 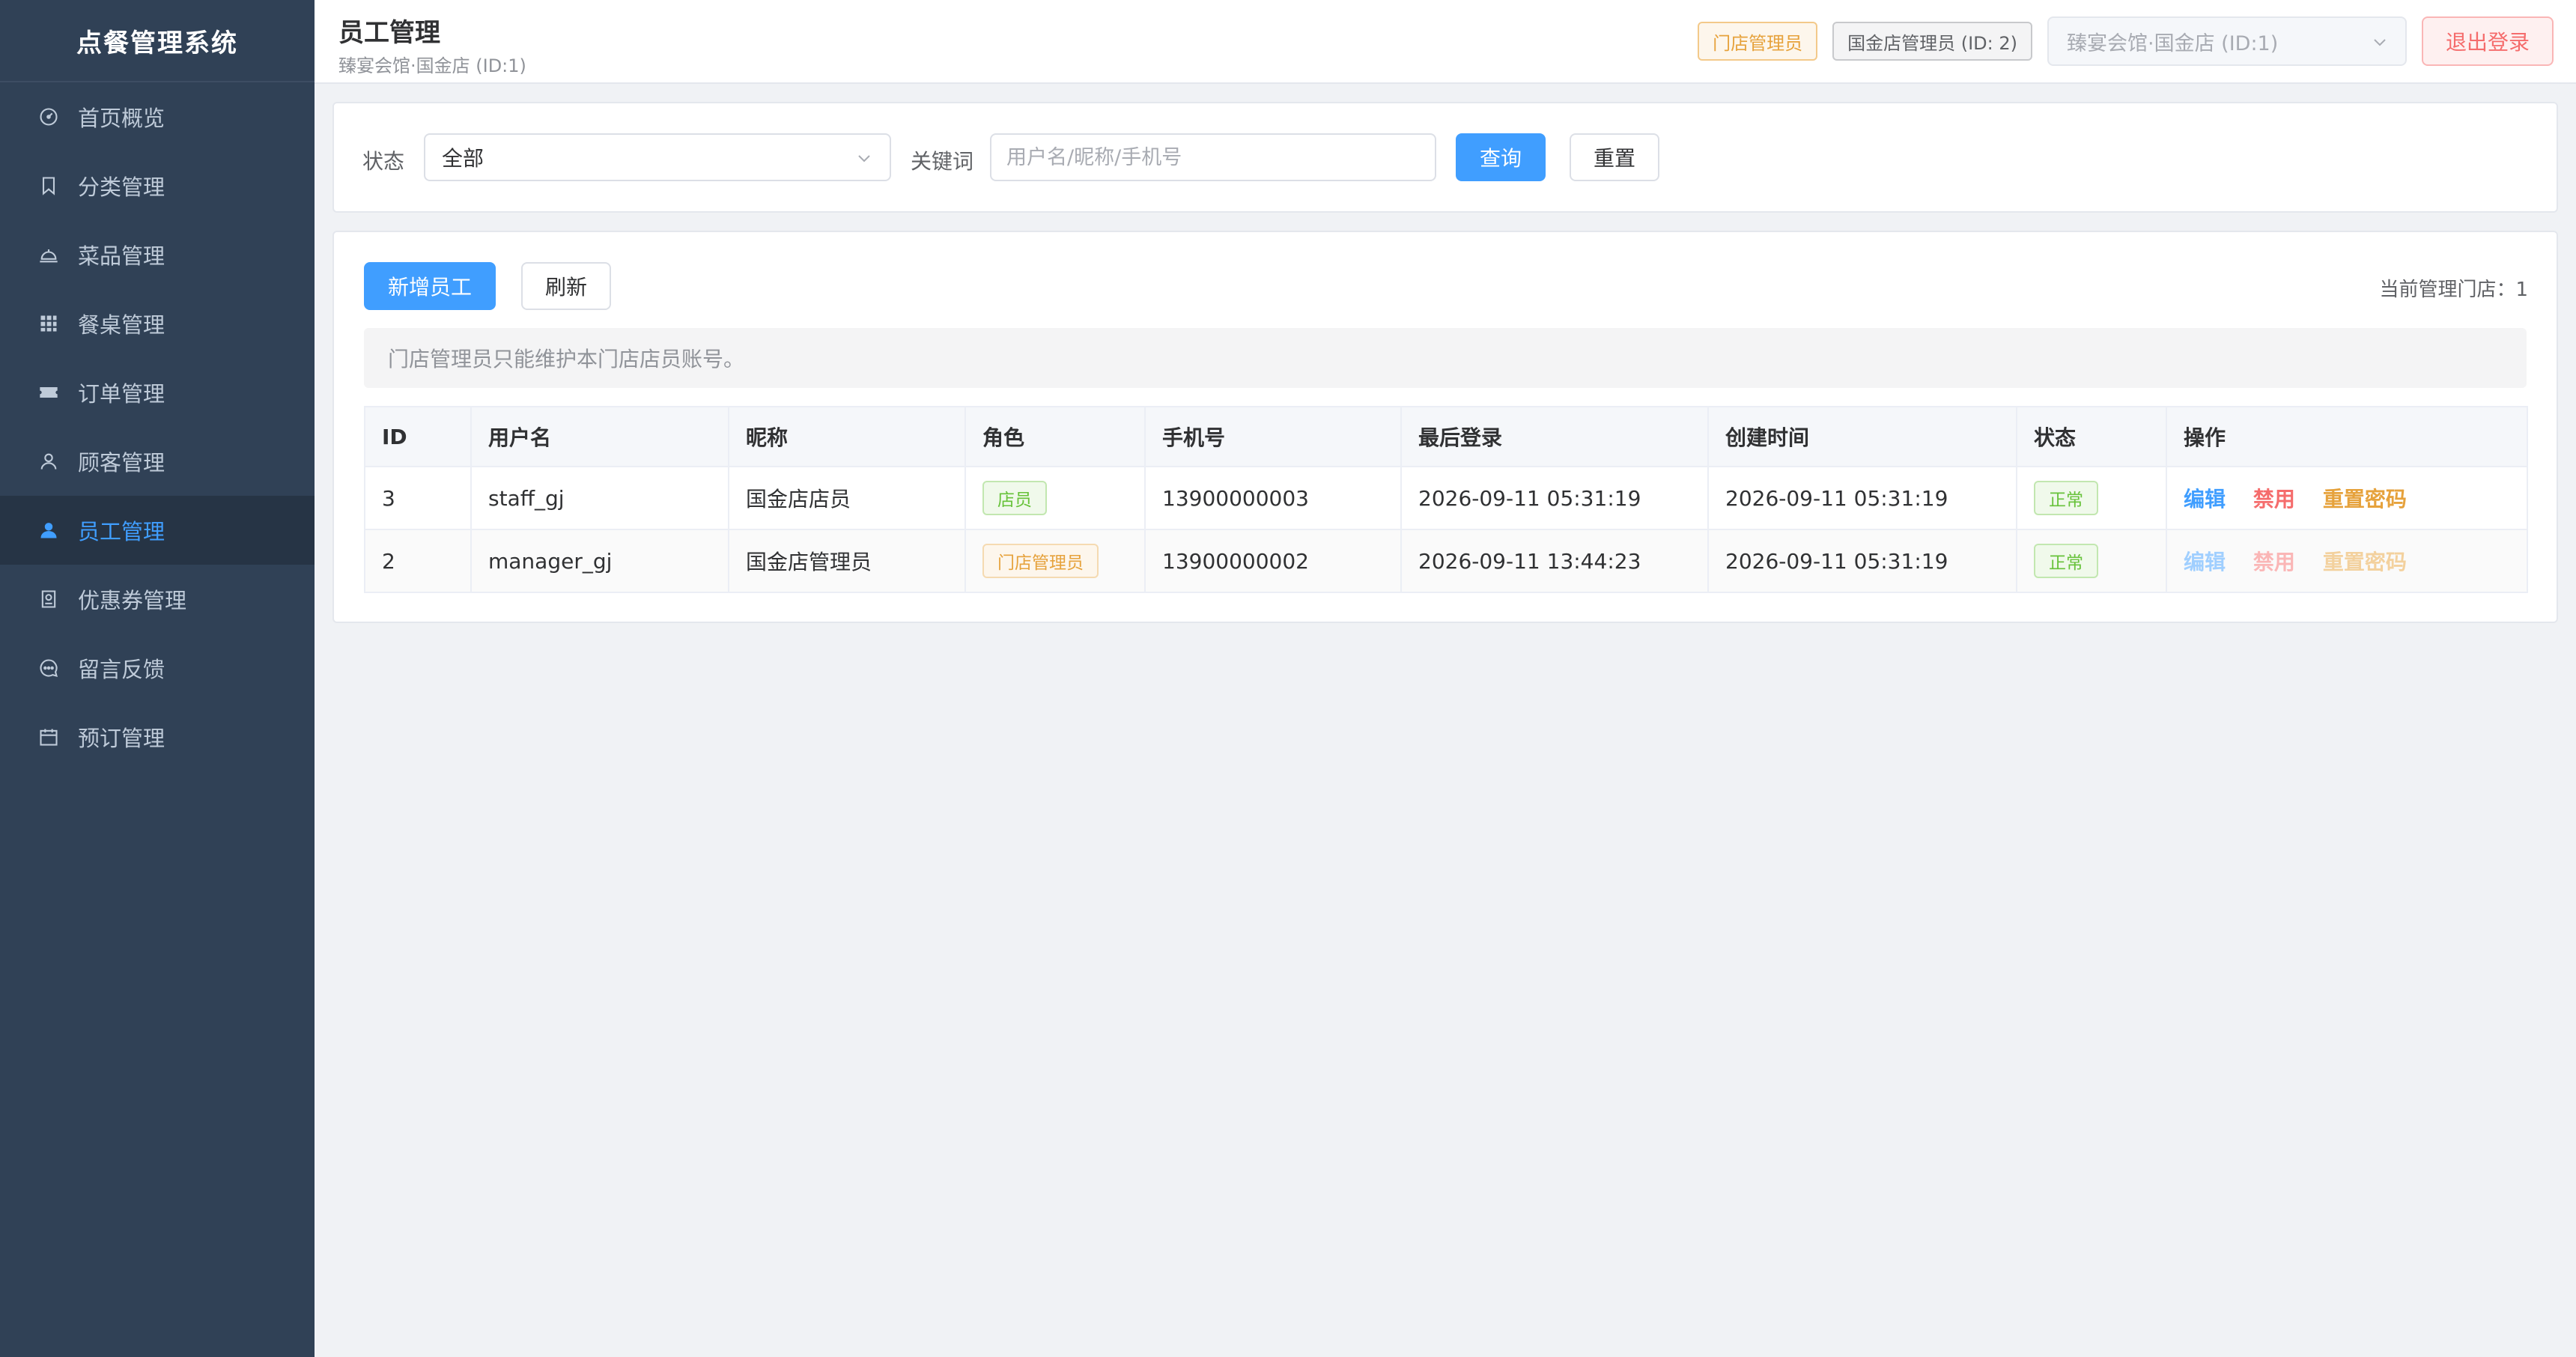 What do you see at coordinates (121, 738) in the screenshot?
I see `sidebar-item-label: 预订管理` at bounding box center [121, 738].